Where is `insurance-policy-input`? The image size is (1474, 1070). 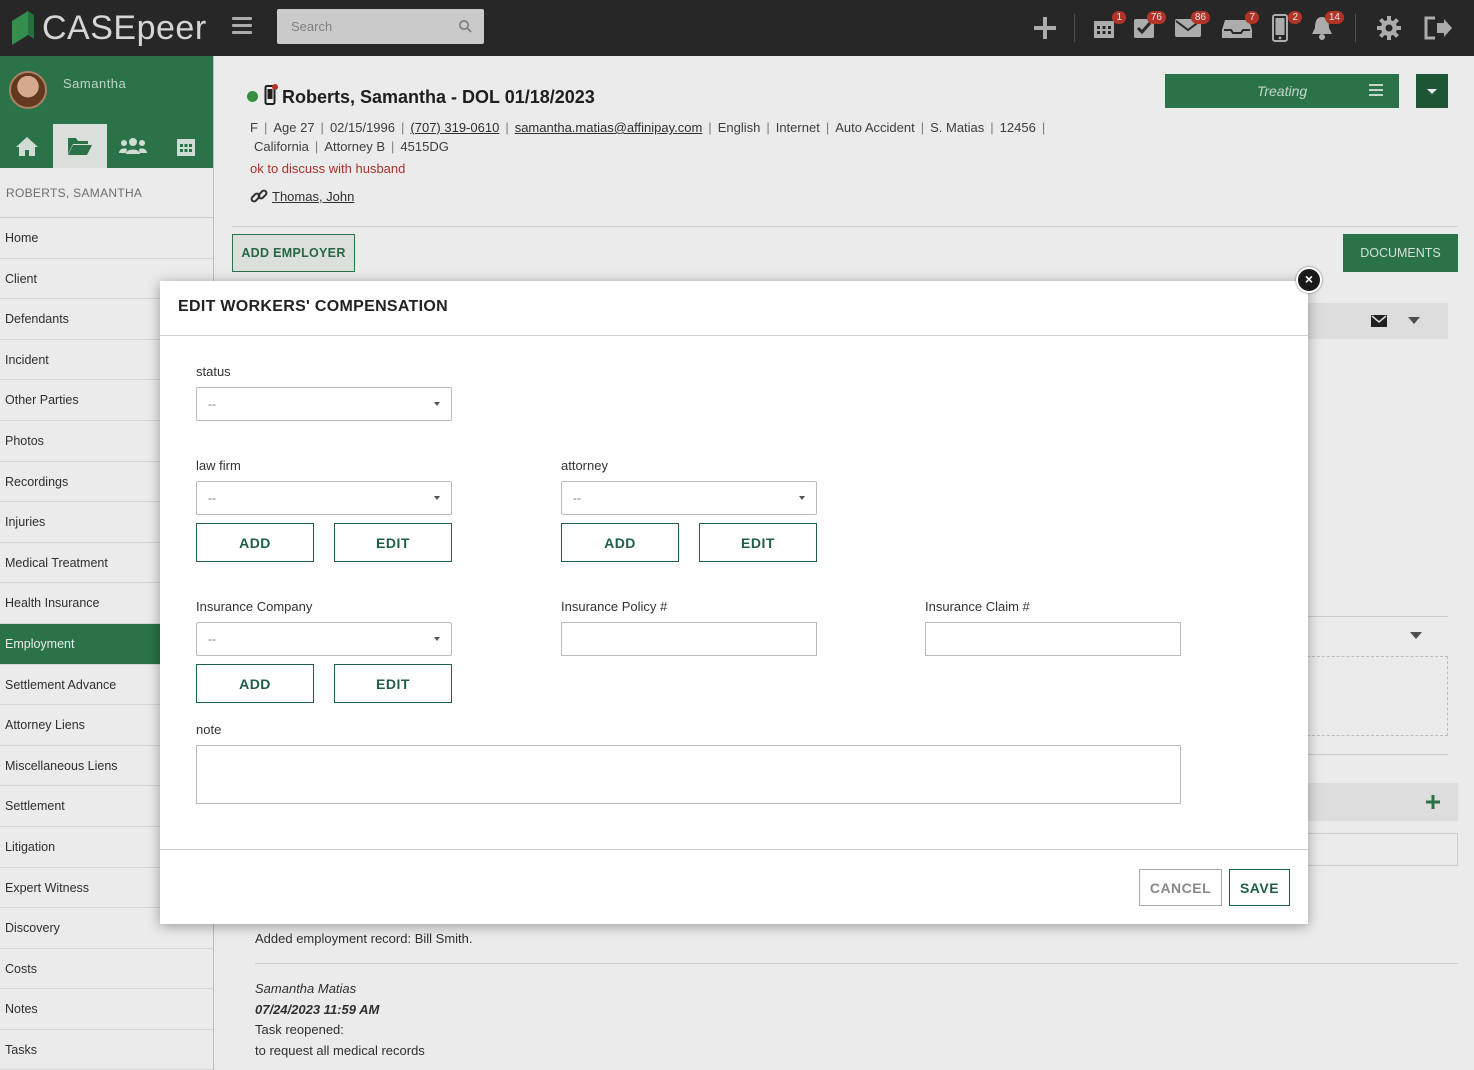 insurance-policy-input is located at coordinates (689, 639).